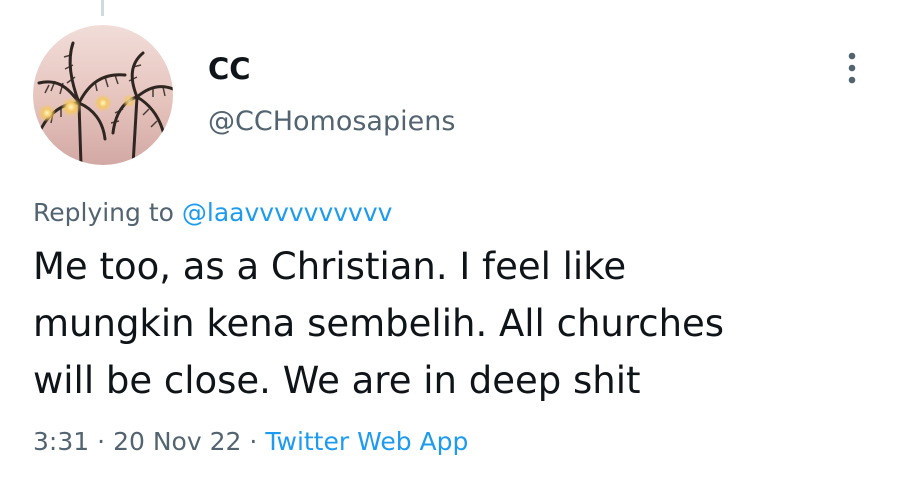 The width and height of the screenshot is (904, 491). What do you see at coordinates (331, 121) in the screenshot?
I see `author-handle: @CCHomosapiens` at bounding box center [331, 121].